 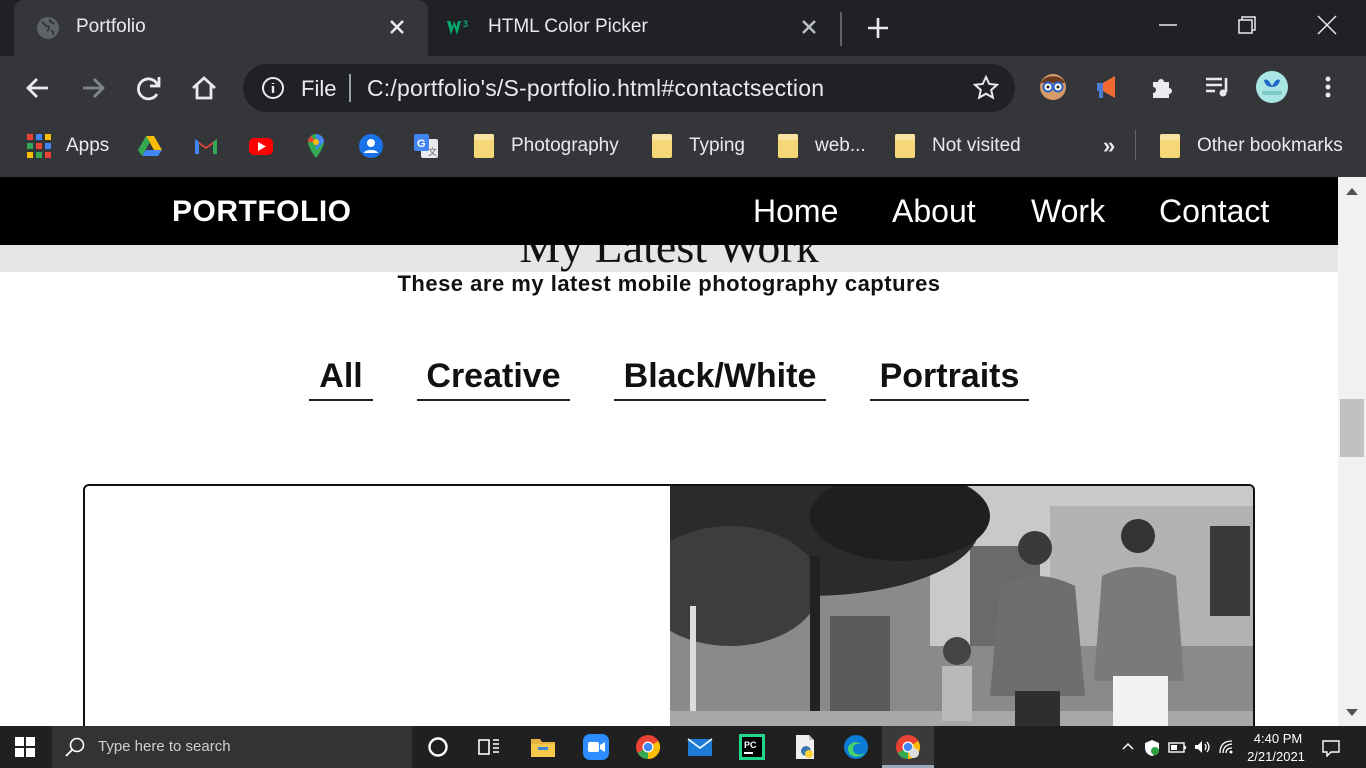 I want to click on bookmark-label: Photography, so click(x=565, y=145).